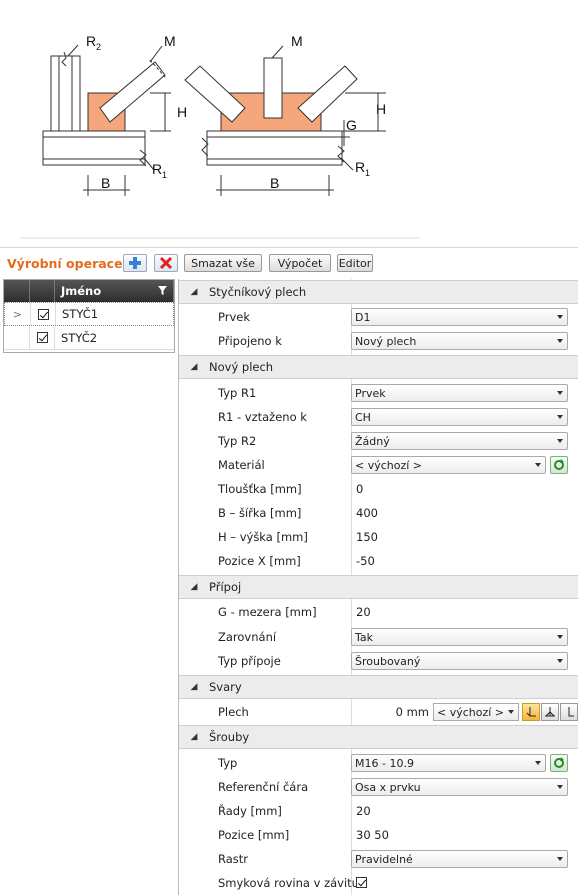  I want to click on delete-operation-button, so click(166, 263).